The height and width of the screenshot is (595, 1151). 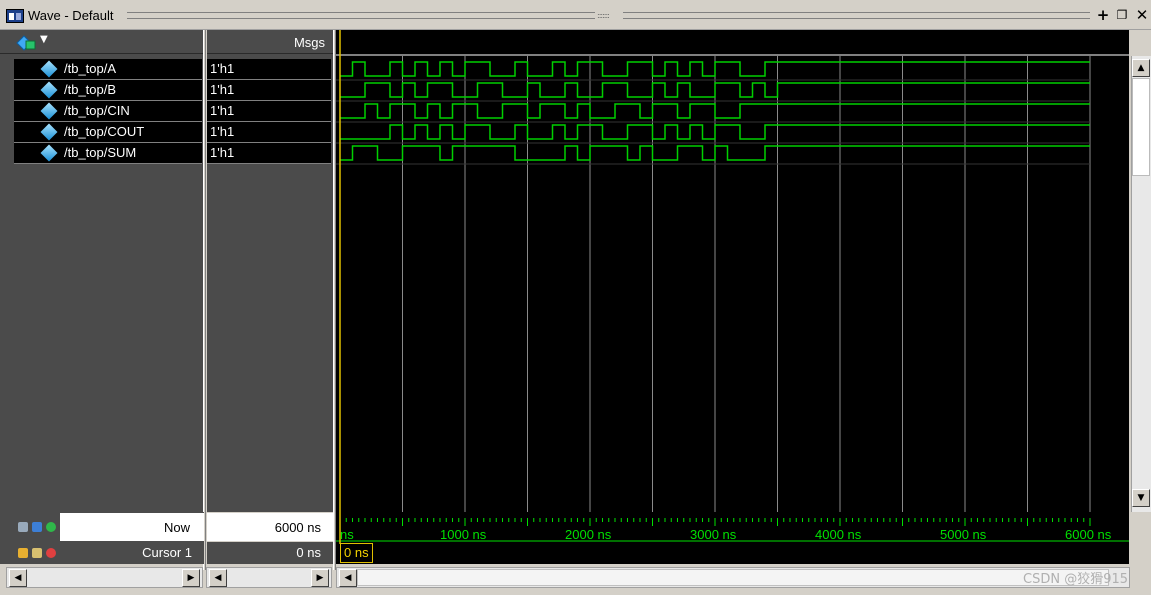 What do you see at coordinates (15, 16) in the screenshot?
I see `wave-window-icon` at bounding box center [15, 16].